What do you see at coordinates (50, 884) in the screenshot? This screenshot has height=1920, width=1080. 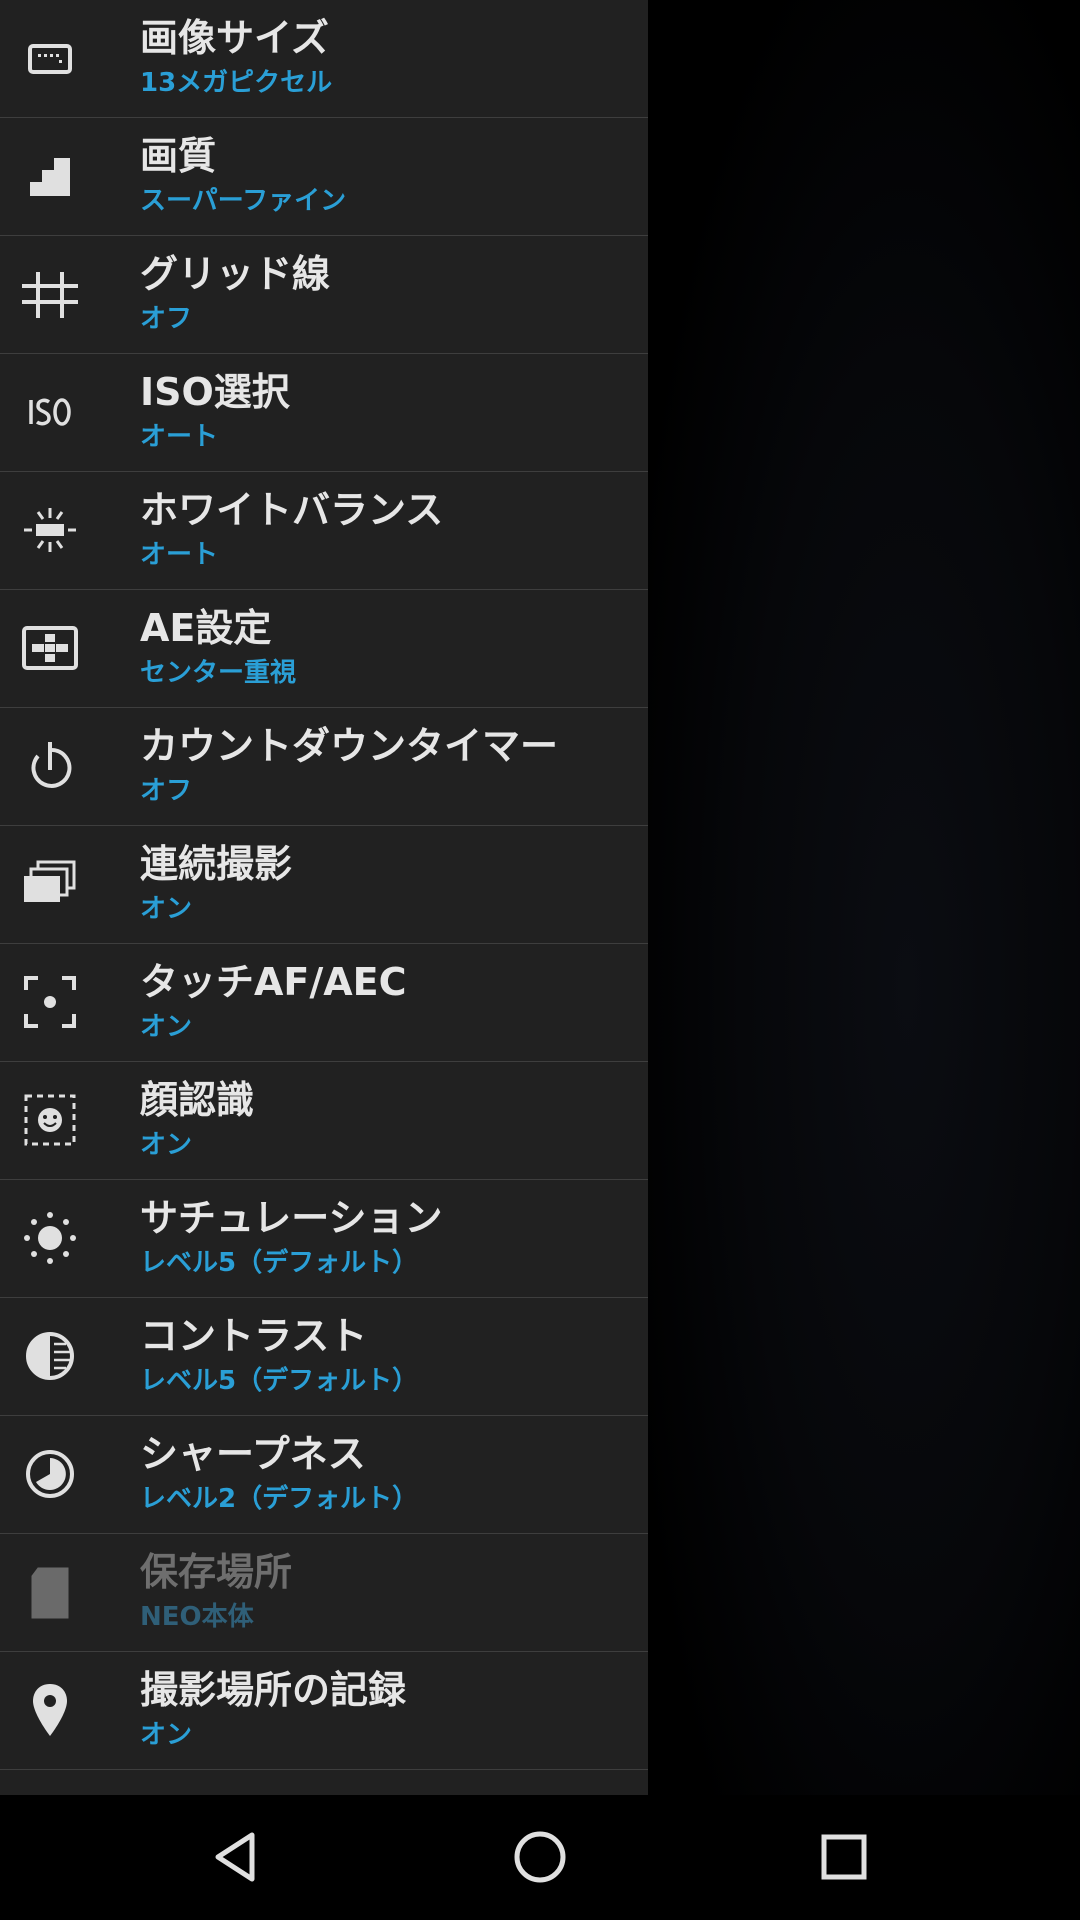 I see `burst-icon` at bounding box center [50, 884].